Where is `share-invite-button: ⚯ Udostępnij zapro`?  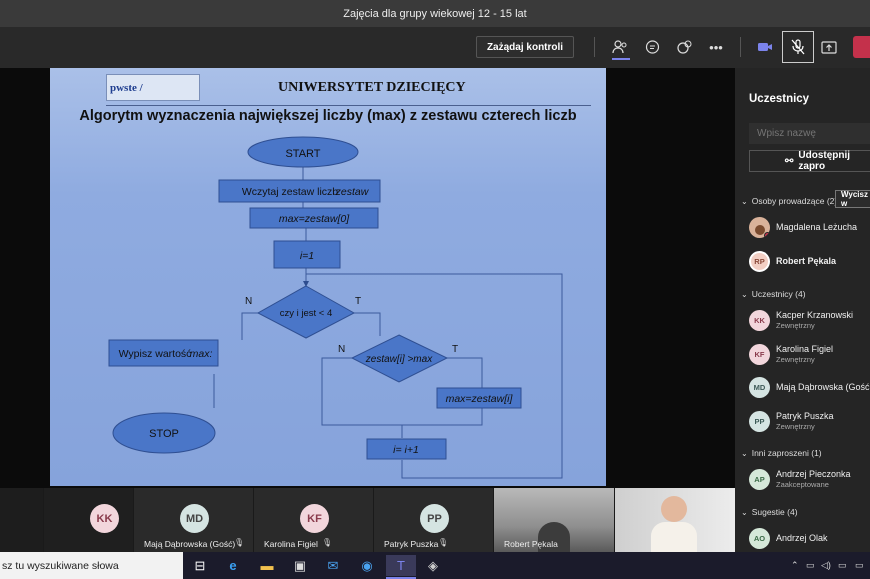
share-invite-button: ⚯ Udostępnij zapro is located at coordinates (809, 161).